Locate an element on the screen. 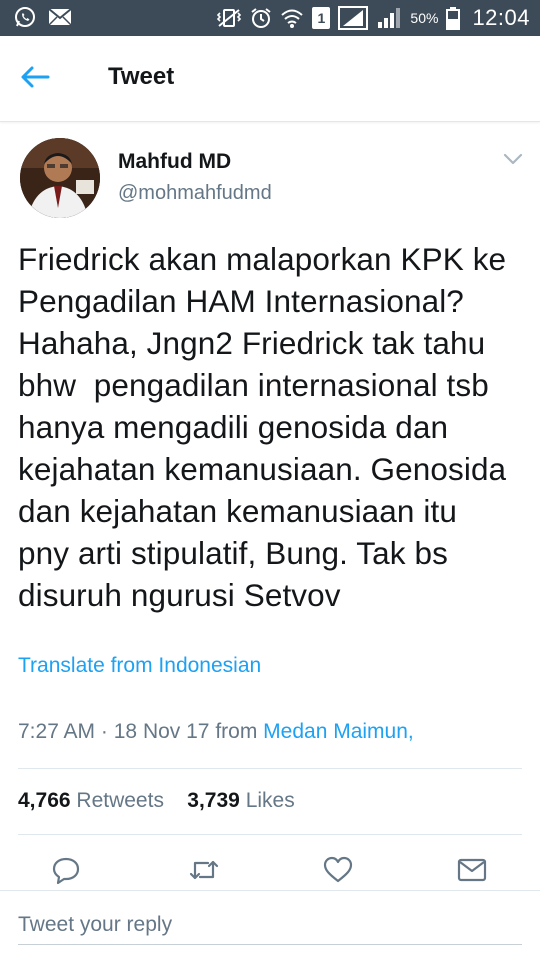 The image size is (540, 960). tweet-options-button is located at coordinates (513, 160).